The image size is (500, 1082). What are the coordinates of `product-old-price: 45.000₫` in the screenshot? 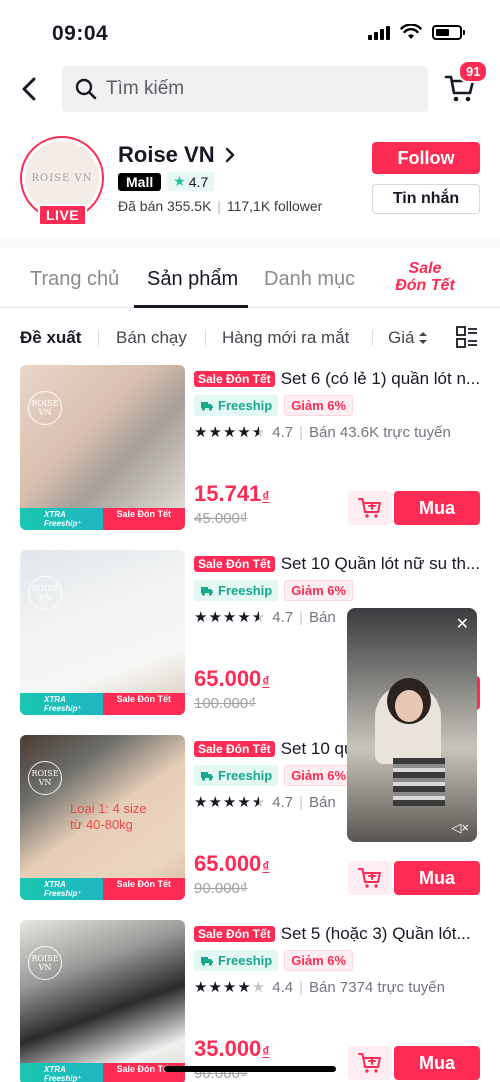 It's located at (221, 518).